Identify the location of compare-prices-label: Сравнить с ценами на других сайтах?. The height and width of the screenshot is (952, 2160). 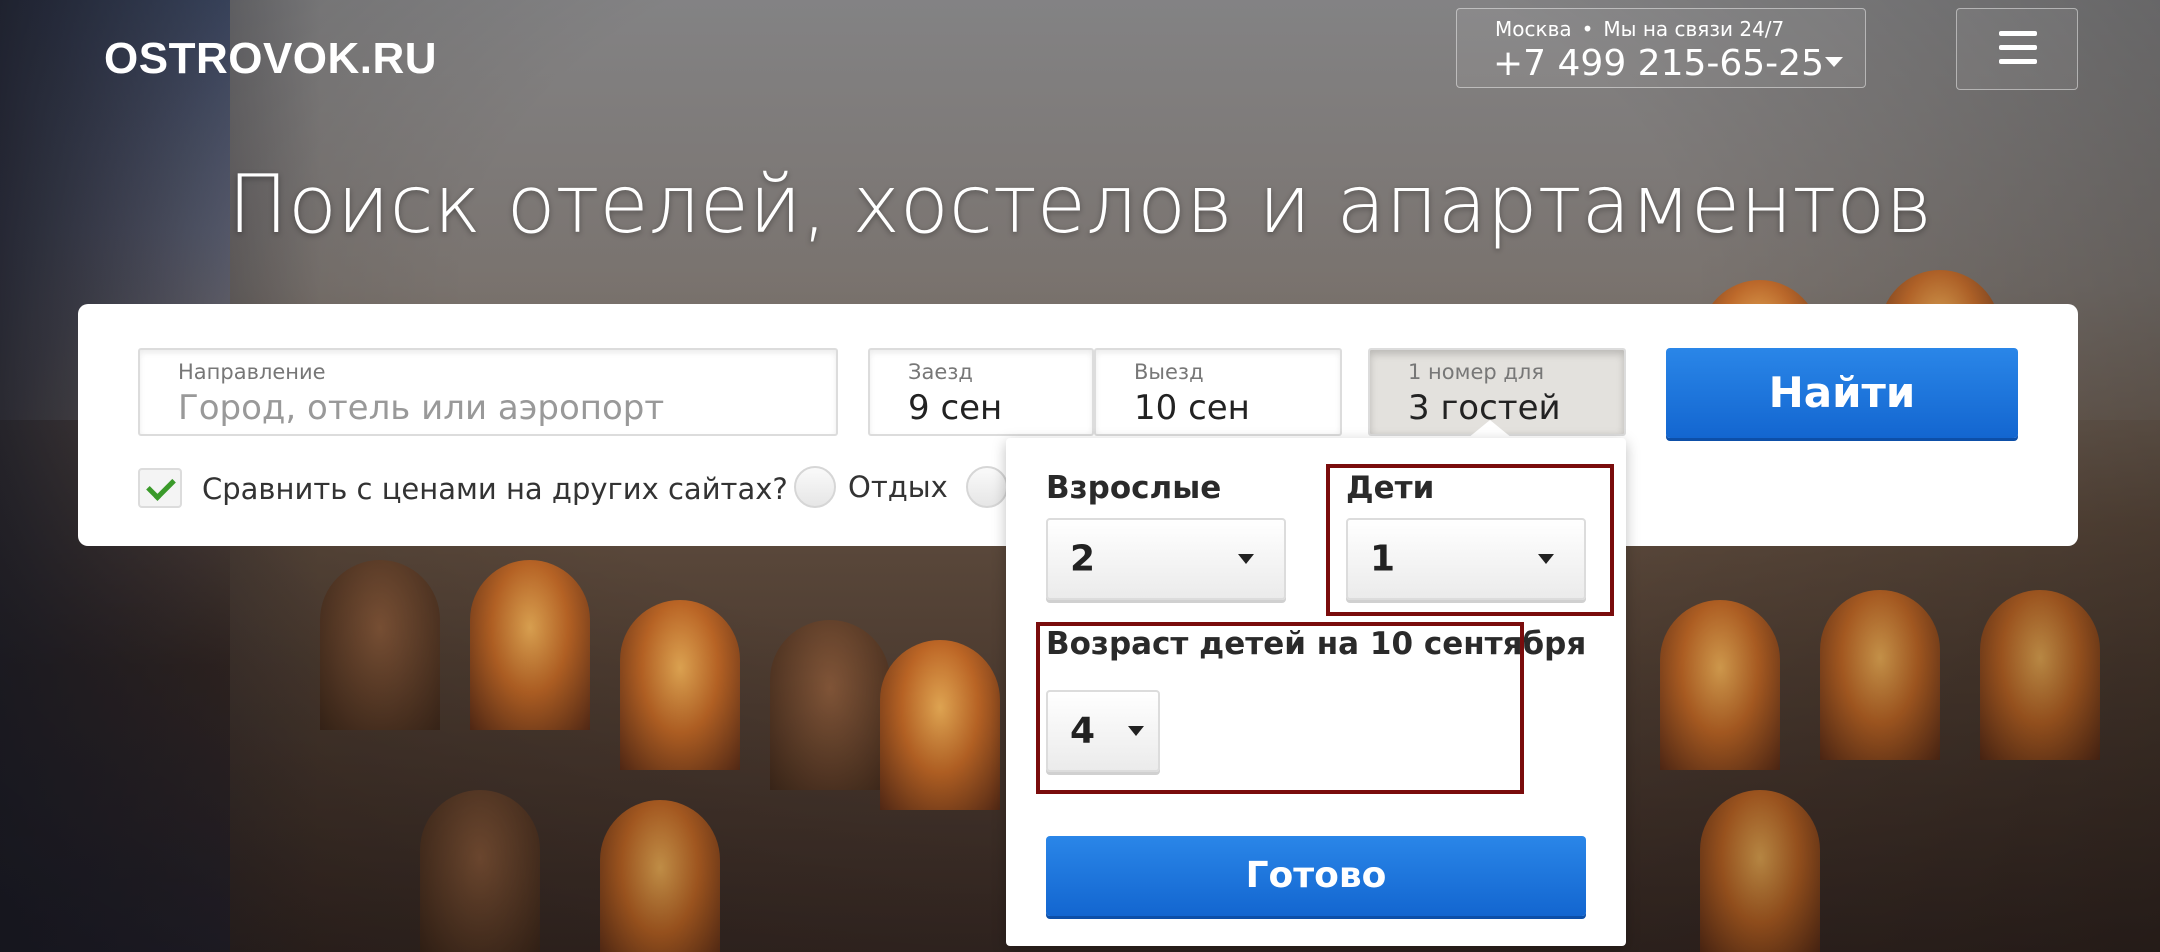
(495, 489).